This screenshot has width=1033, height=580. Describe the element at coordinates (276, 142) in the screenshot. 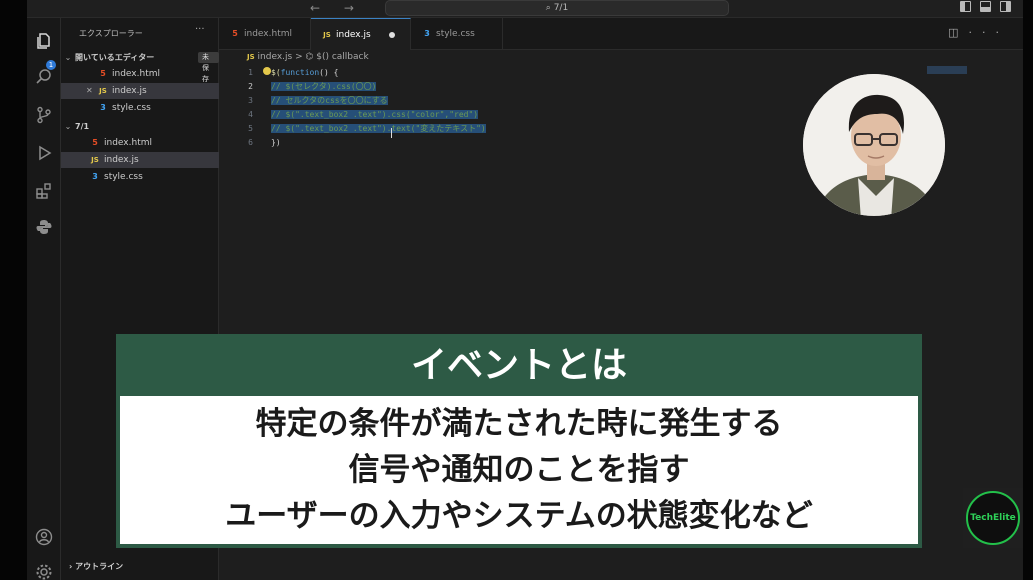

I see `code-line: })` at that location.